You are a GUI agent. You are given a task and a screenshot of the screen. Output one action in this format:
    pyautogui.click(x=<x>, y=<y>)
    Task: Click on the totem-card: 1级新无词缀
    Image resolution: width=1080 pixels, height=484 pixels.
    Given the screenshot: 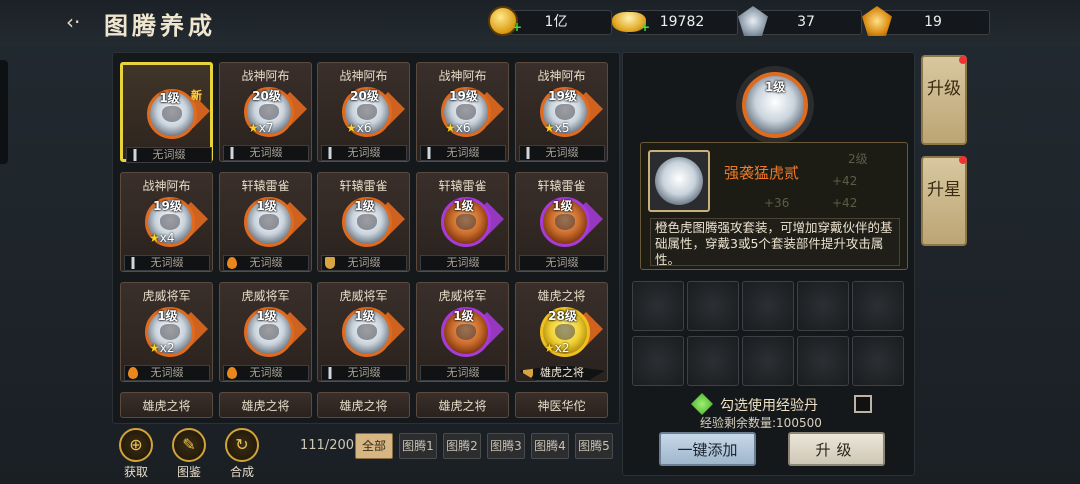 What is the action you would take?
    pyautogui.click(x=166, y=112)
    